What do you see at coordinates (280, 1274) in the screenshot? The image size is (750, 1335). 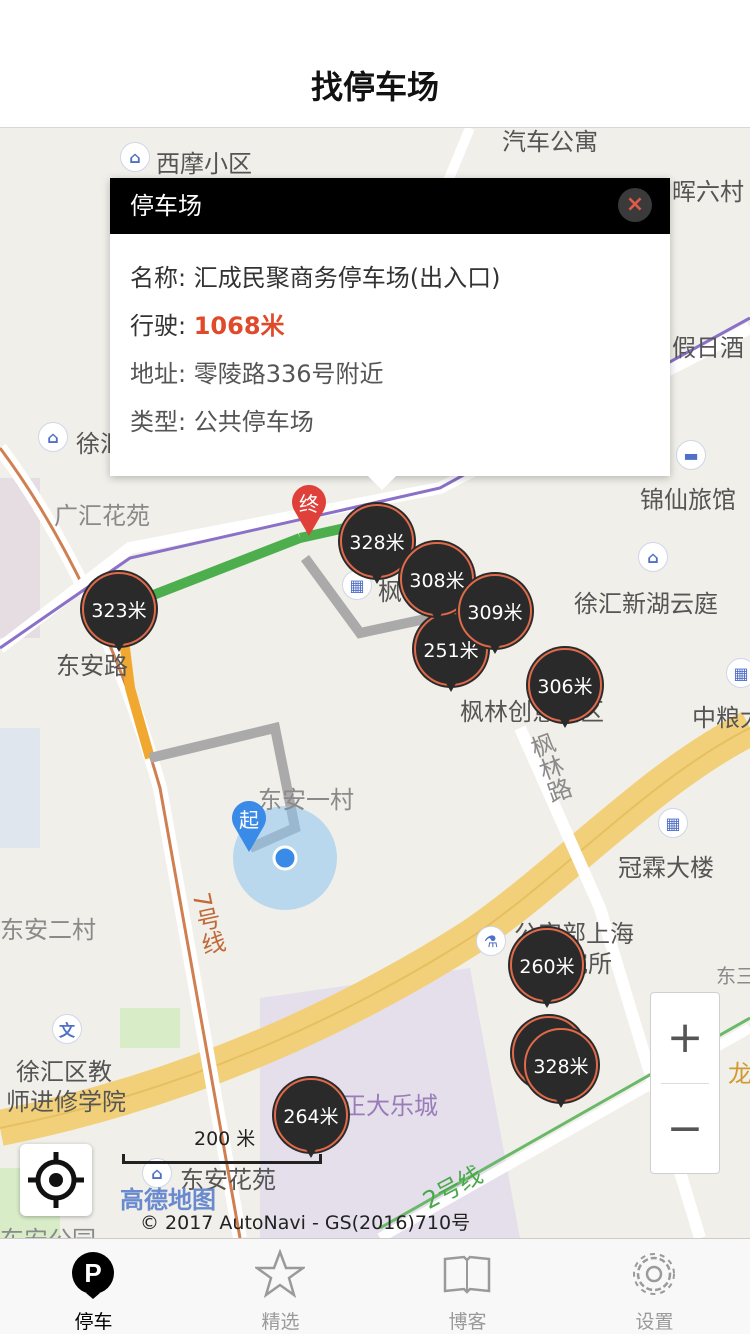 I see `star-icon` at bounding box center [280, 1274].